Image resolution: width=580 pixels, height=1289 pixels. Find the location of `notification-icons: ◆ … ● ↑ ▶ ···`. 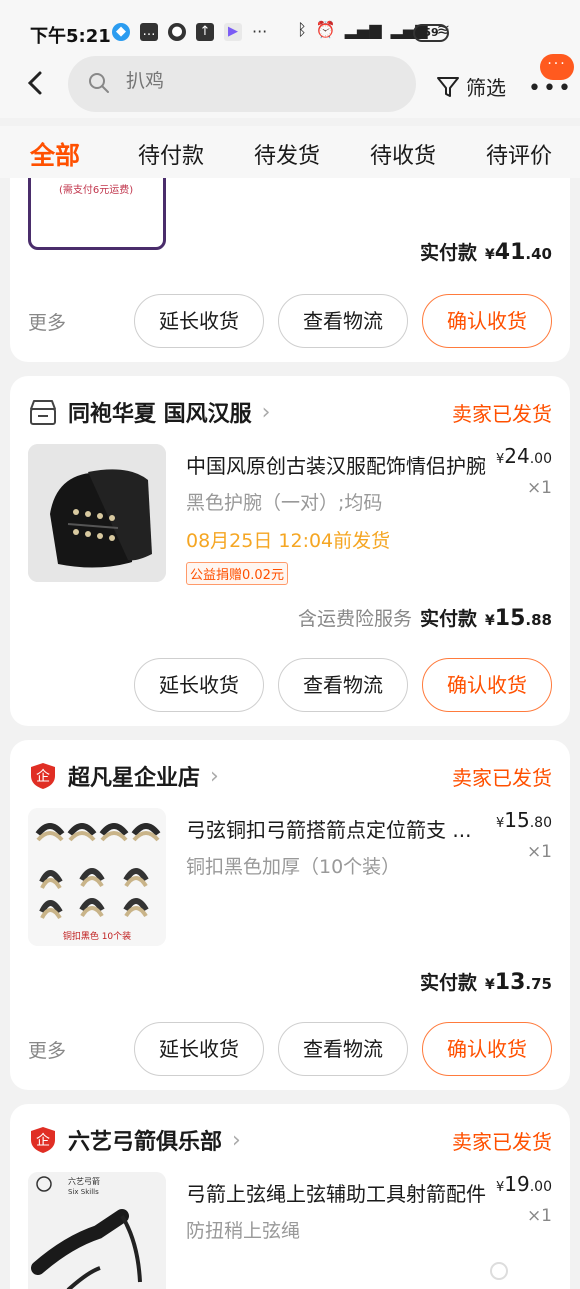

notification-icons: ◆ … ● ↑ ▶ ··· is located at coordinates (189, 31).